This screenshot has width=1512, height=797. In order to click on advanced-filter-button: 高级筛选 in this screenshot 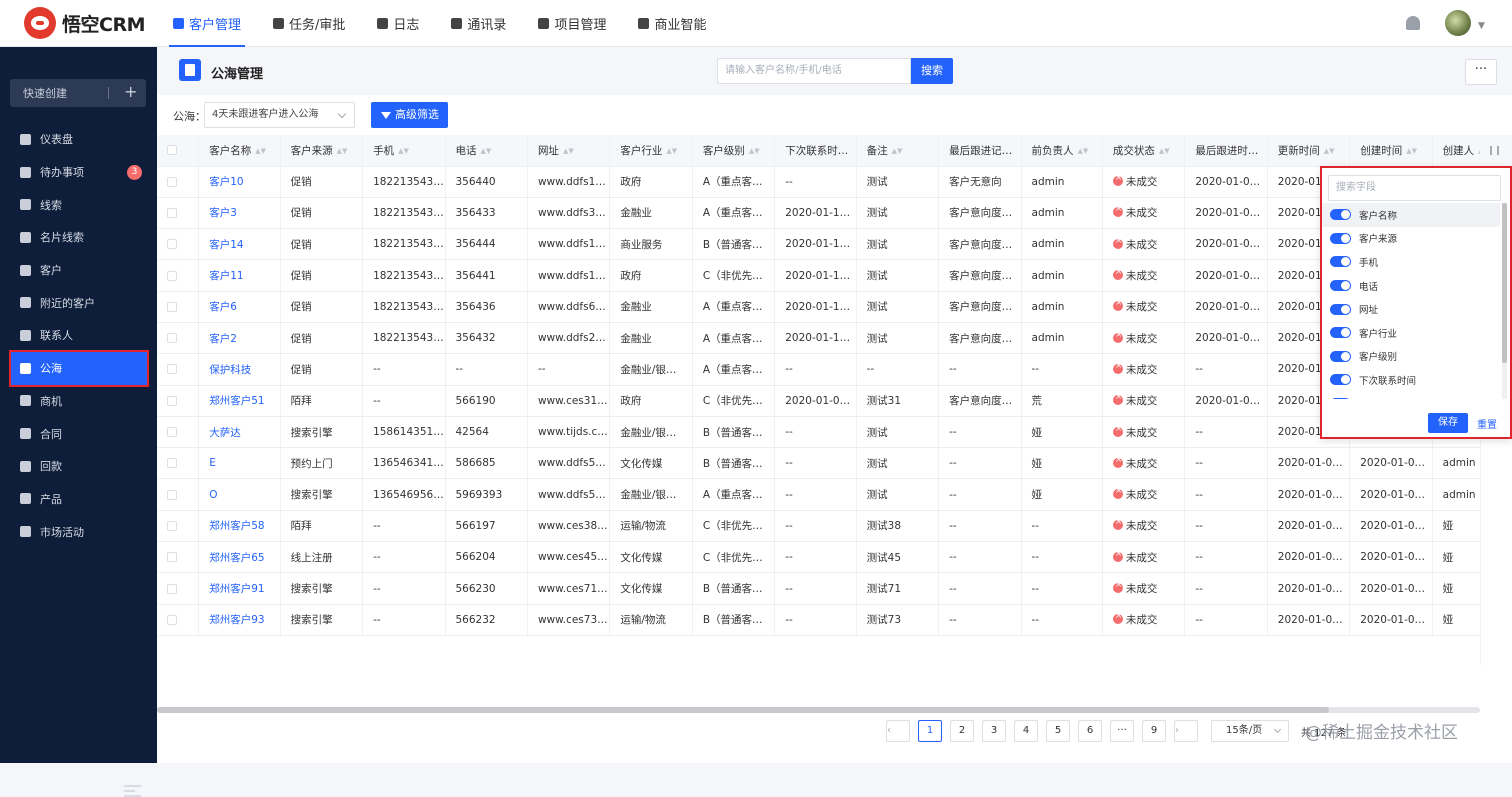, I will do `click(409, 115)`.